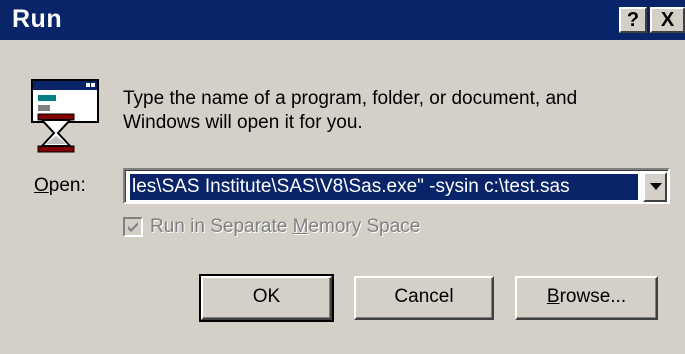 This screenshot has width=685, height=354. What do you see at coordinates (424, 298) in the screenshot?
I see `cancel-button: Cancel` at bounding box center [424, 298].